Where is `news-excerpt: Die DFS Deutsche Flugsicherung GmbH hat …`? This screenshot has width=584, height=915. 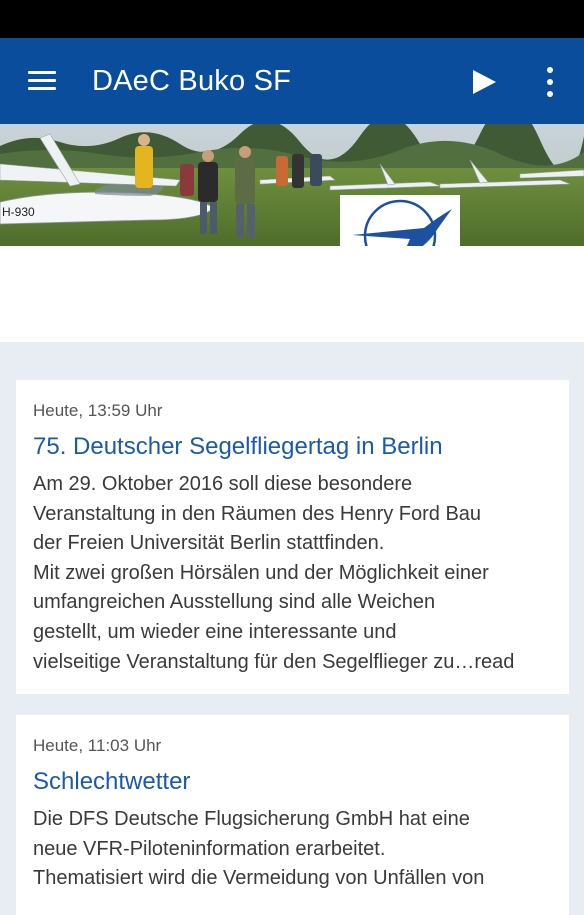 news-excerpt: Die DFS Deutsche Flugsicherung GmbH hat … is located at coordinates (259, 849).